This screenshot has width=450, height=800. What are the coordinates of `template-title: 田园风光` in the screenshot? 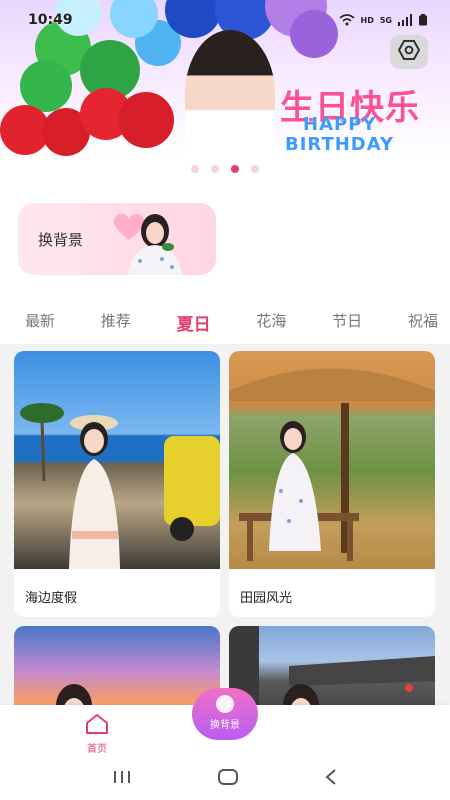 It's located at (266, 598).